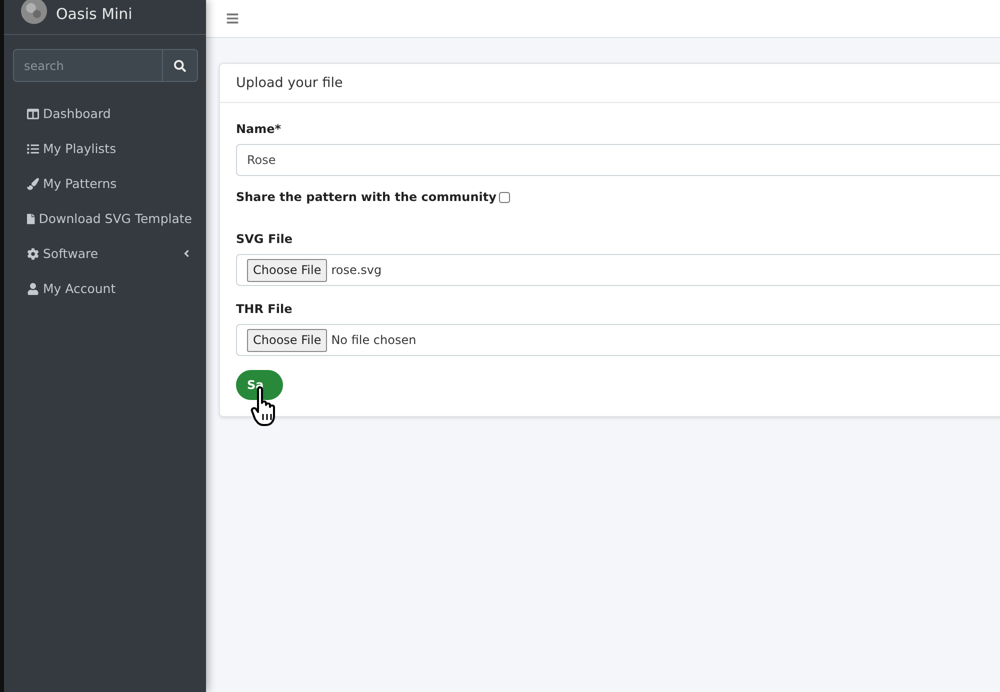 The image size is (1000, 692). Describe the element at coordinates (105, 183) in the screenshot. I see `sidebar-item: My Patterns` at that location.